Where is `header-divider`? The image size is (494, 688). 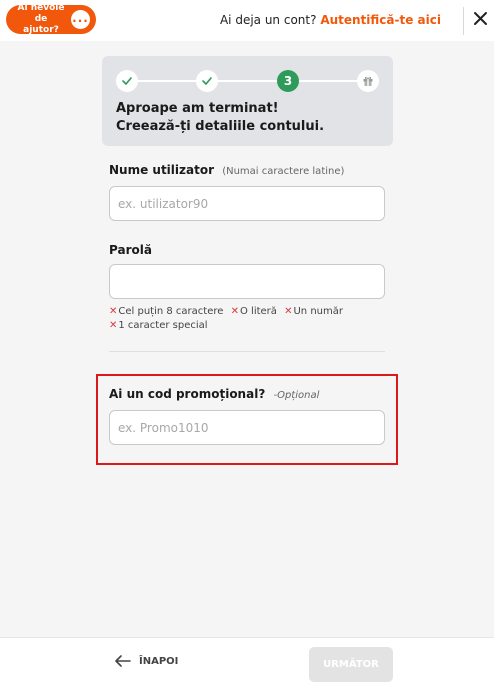
header-divider is located at coordinates (463, 21).